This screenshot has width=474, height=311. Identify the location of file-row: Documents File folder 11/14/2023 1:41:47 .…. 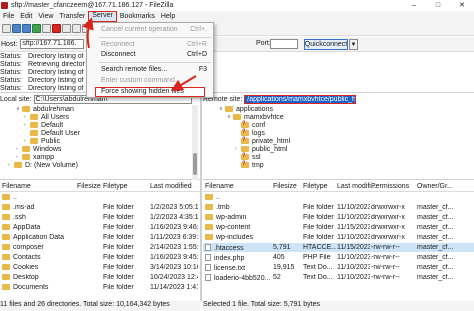
(100, 287).